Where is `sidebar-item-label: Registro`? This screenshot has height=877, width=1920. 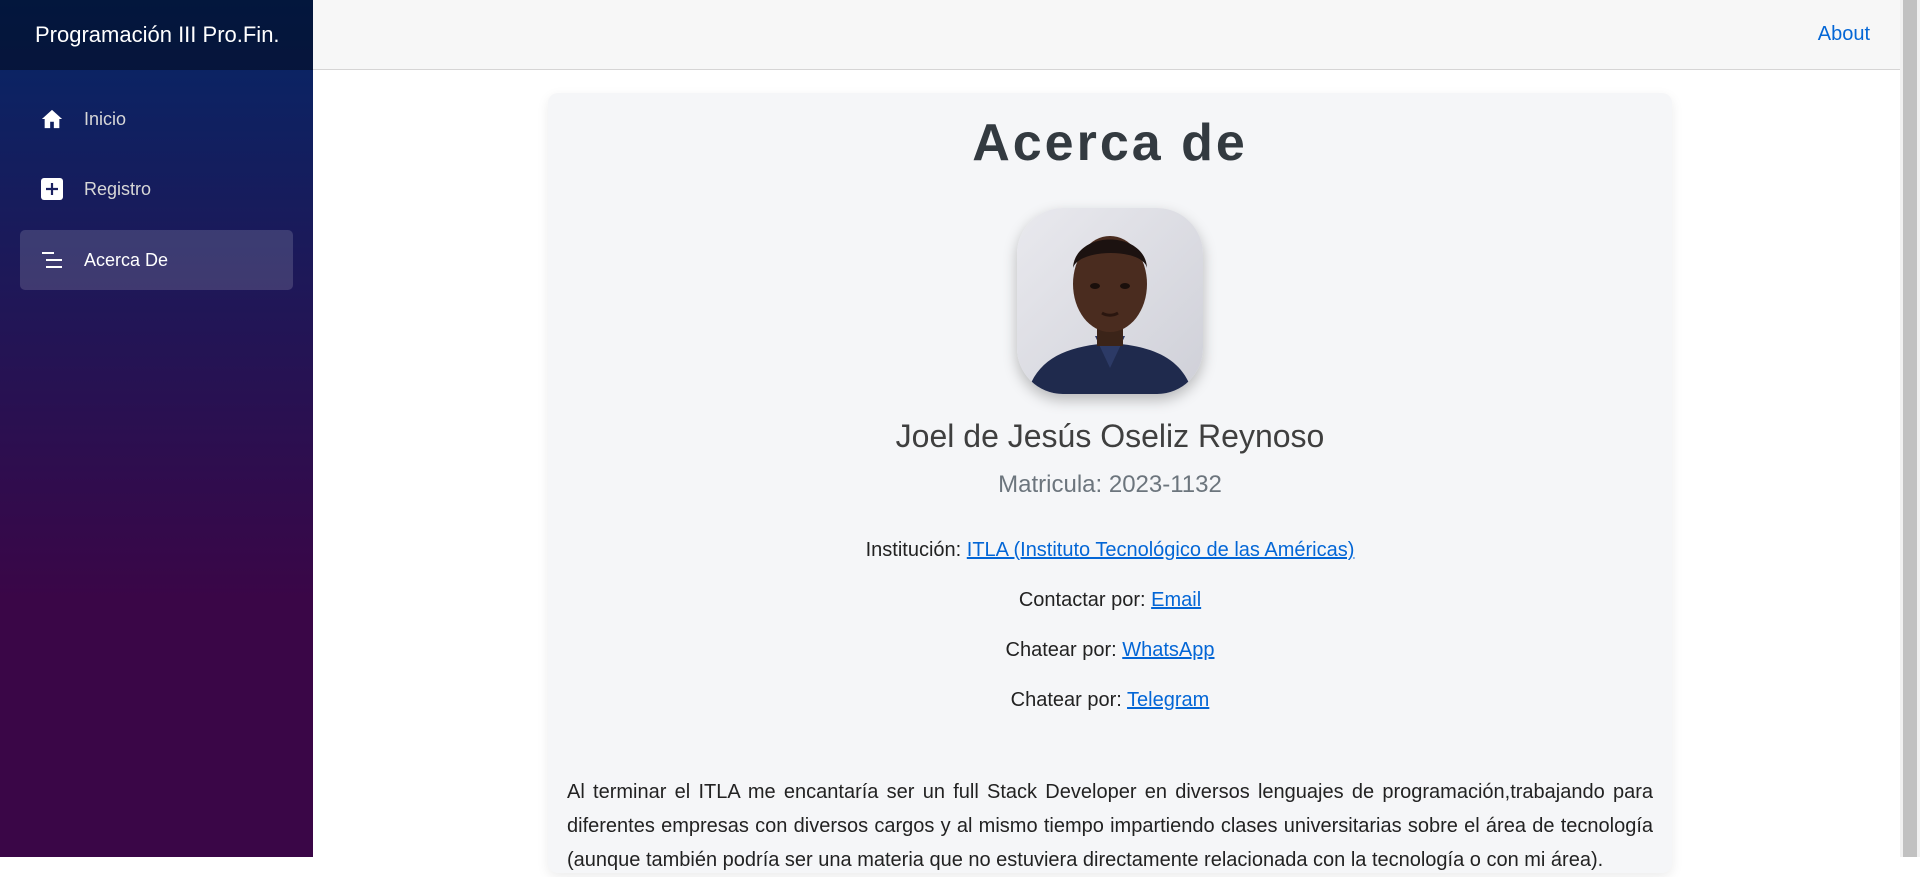
sidebar-item-label: Registro is located at coordinates (118, 188).